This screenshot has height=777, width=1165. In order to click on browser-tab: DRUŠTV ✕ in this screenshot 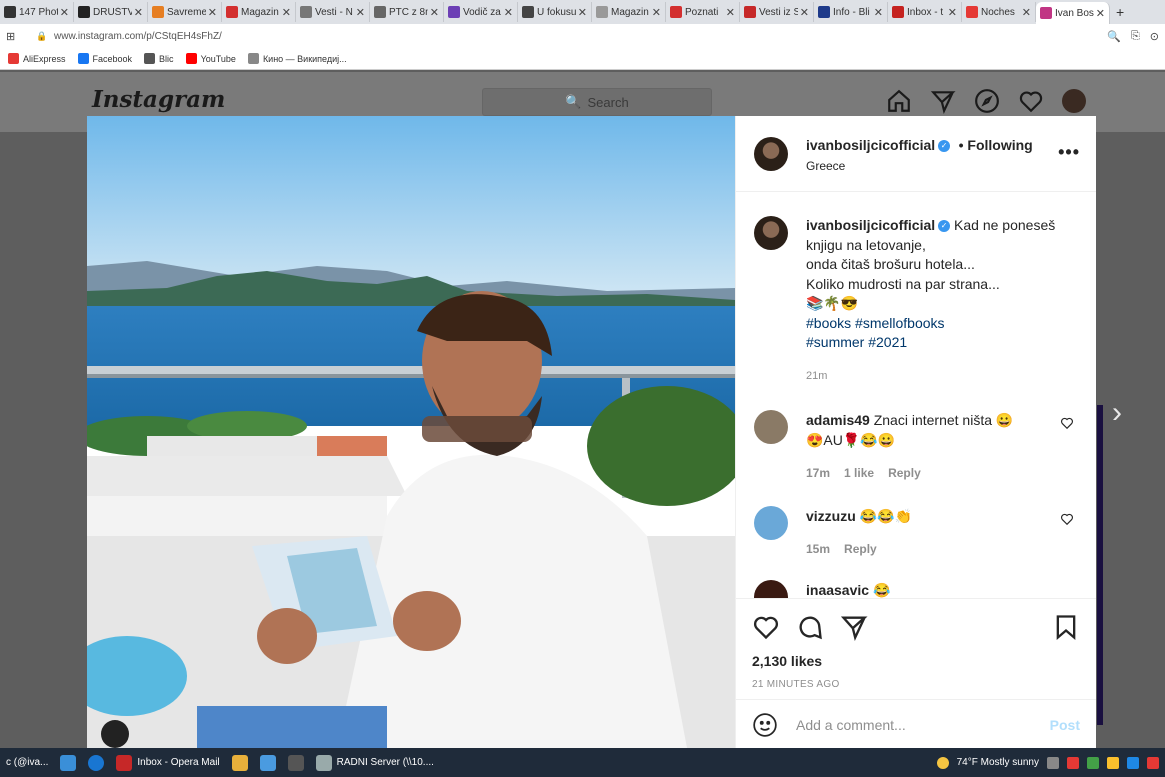, I will do `click(111, 12)`.